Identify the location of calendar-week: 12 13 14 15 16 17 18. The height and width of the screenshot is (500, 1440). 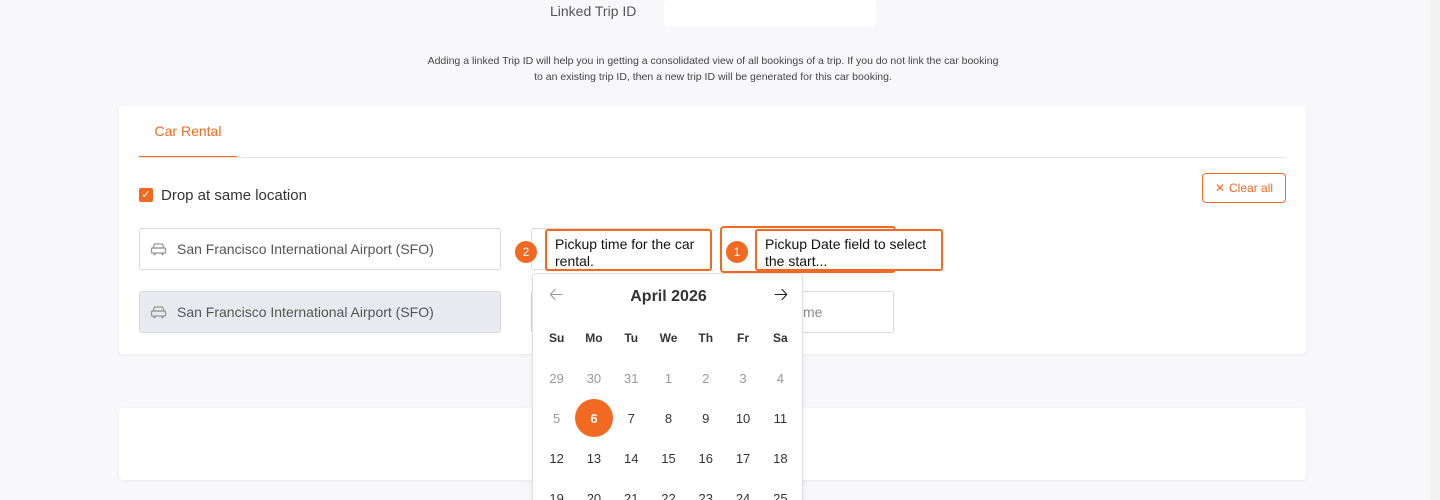
(668, 458).